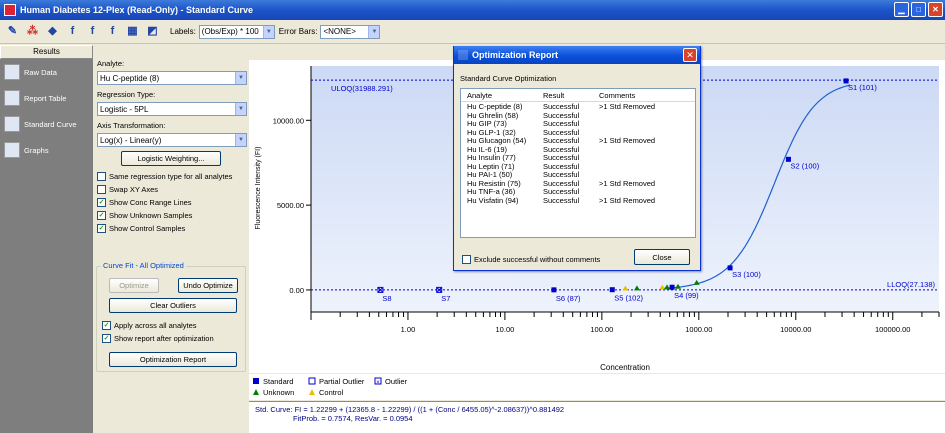 This screenshot has height=433, width=945. I want to click on tool-fs-icon: f, so click(72, 31).